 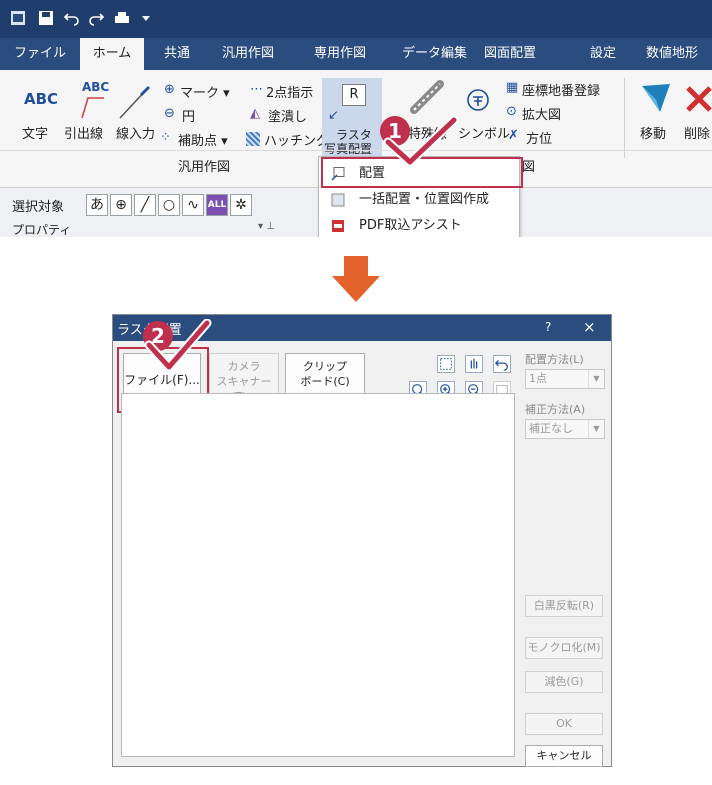 What do you see at coordinates (564, 606) in the screenshot?
I see `invert-button: 白黒反転(R)` at bounding box center [564, 606].